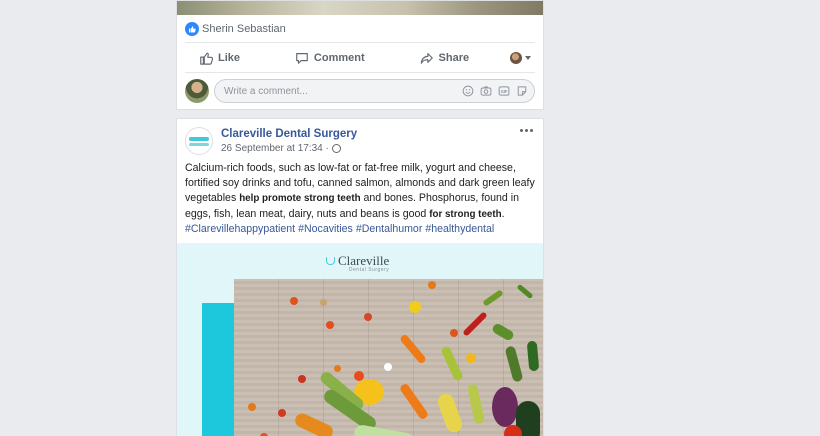 This screenshot has width=820, height=436. Describe the element at coordinates (526, 130) in the screenshot. I see `more-dots-icon` at that location.